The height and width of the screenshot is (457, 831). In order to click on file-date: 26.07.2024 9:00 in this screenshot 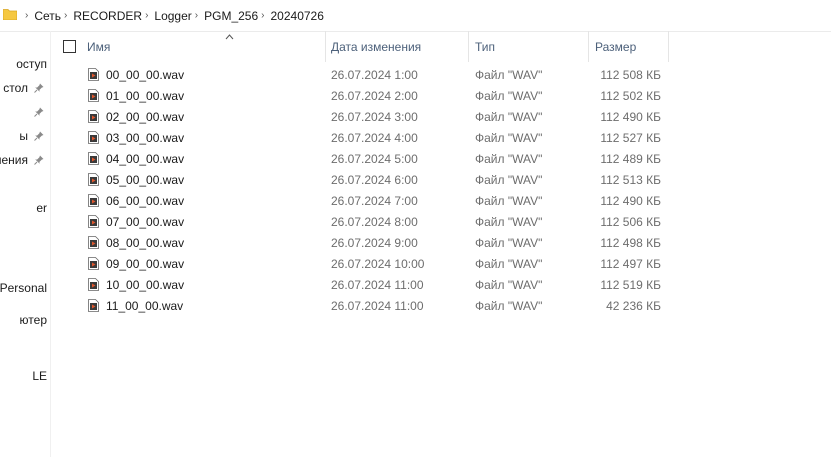, I will do `click(374, 242)`.